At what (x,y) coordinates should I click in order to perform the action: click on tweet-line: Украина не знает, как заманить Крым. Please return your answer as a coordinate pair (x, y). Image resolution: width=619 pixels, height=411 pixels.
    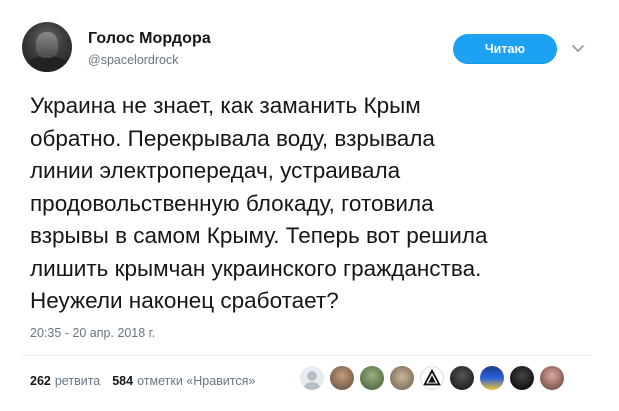
    Looking at the image, I should click on (225, 105).